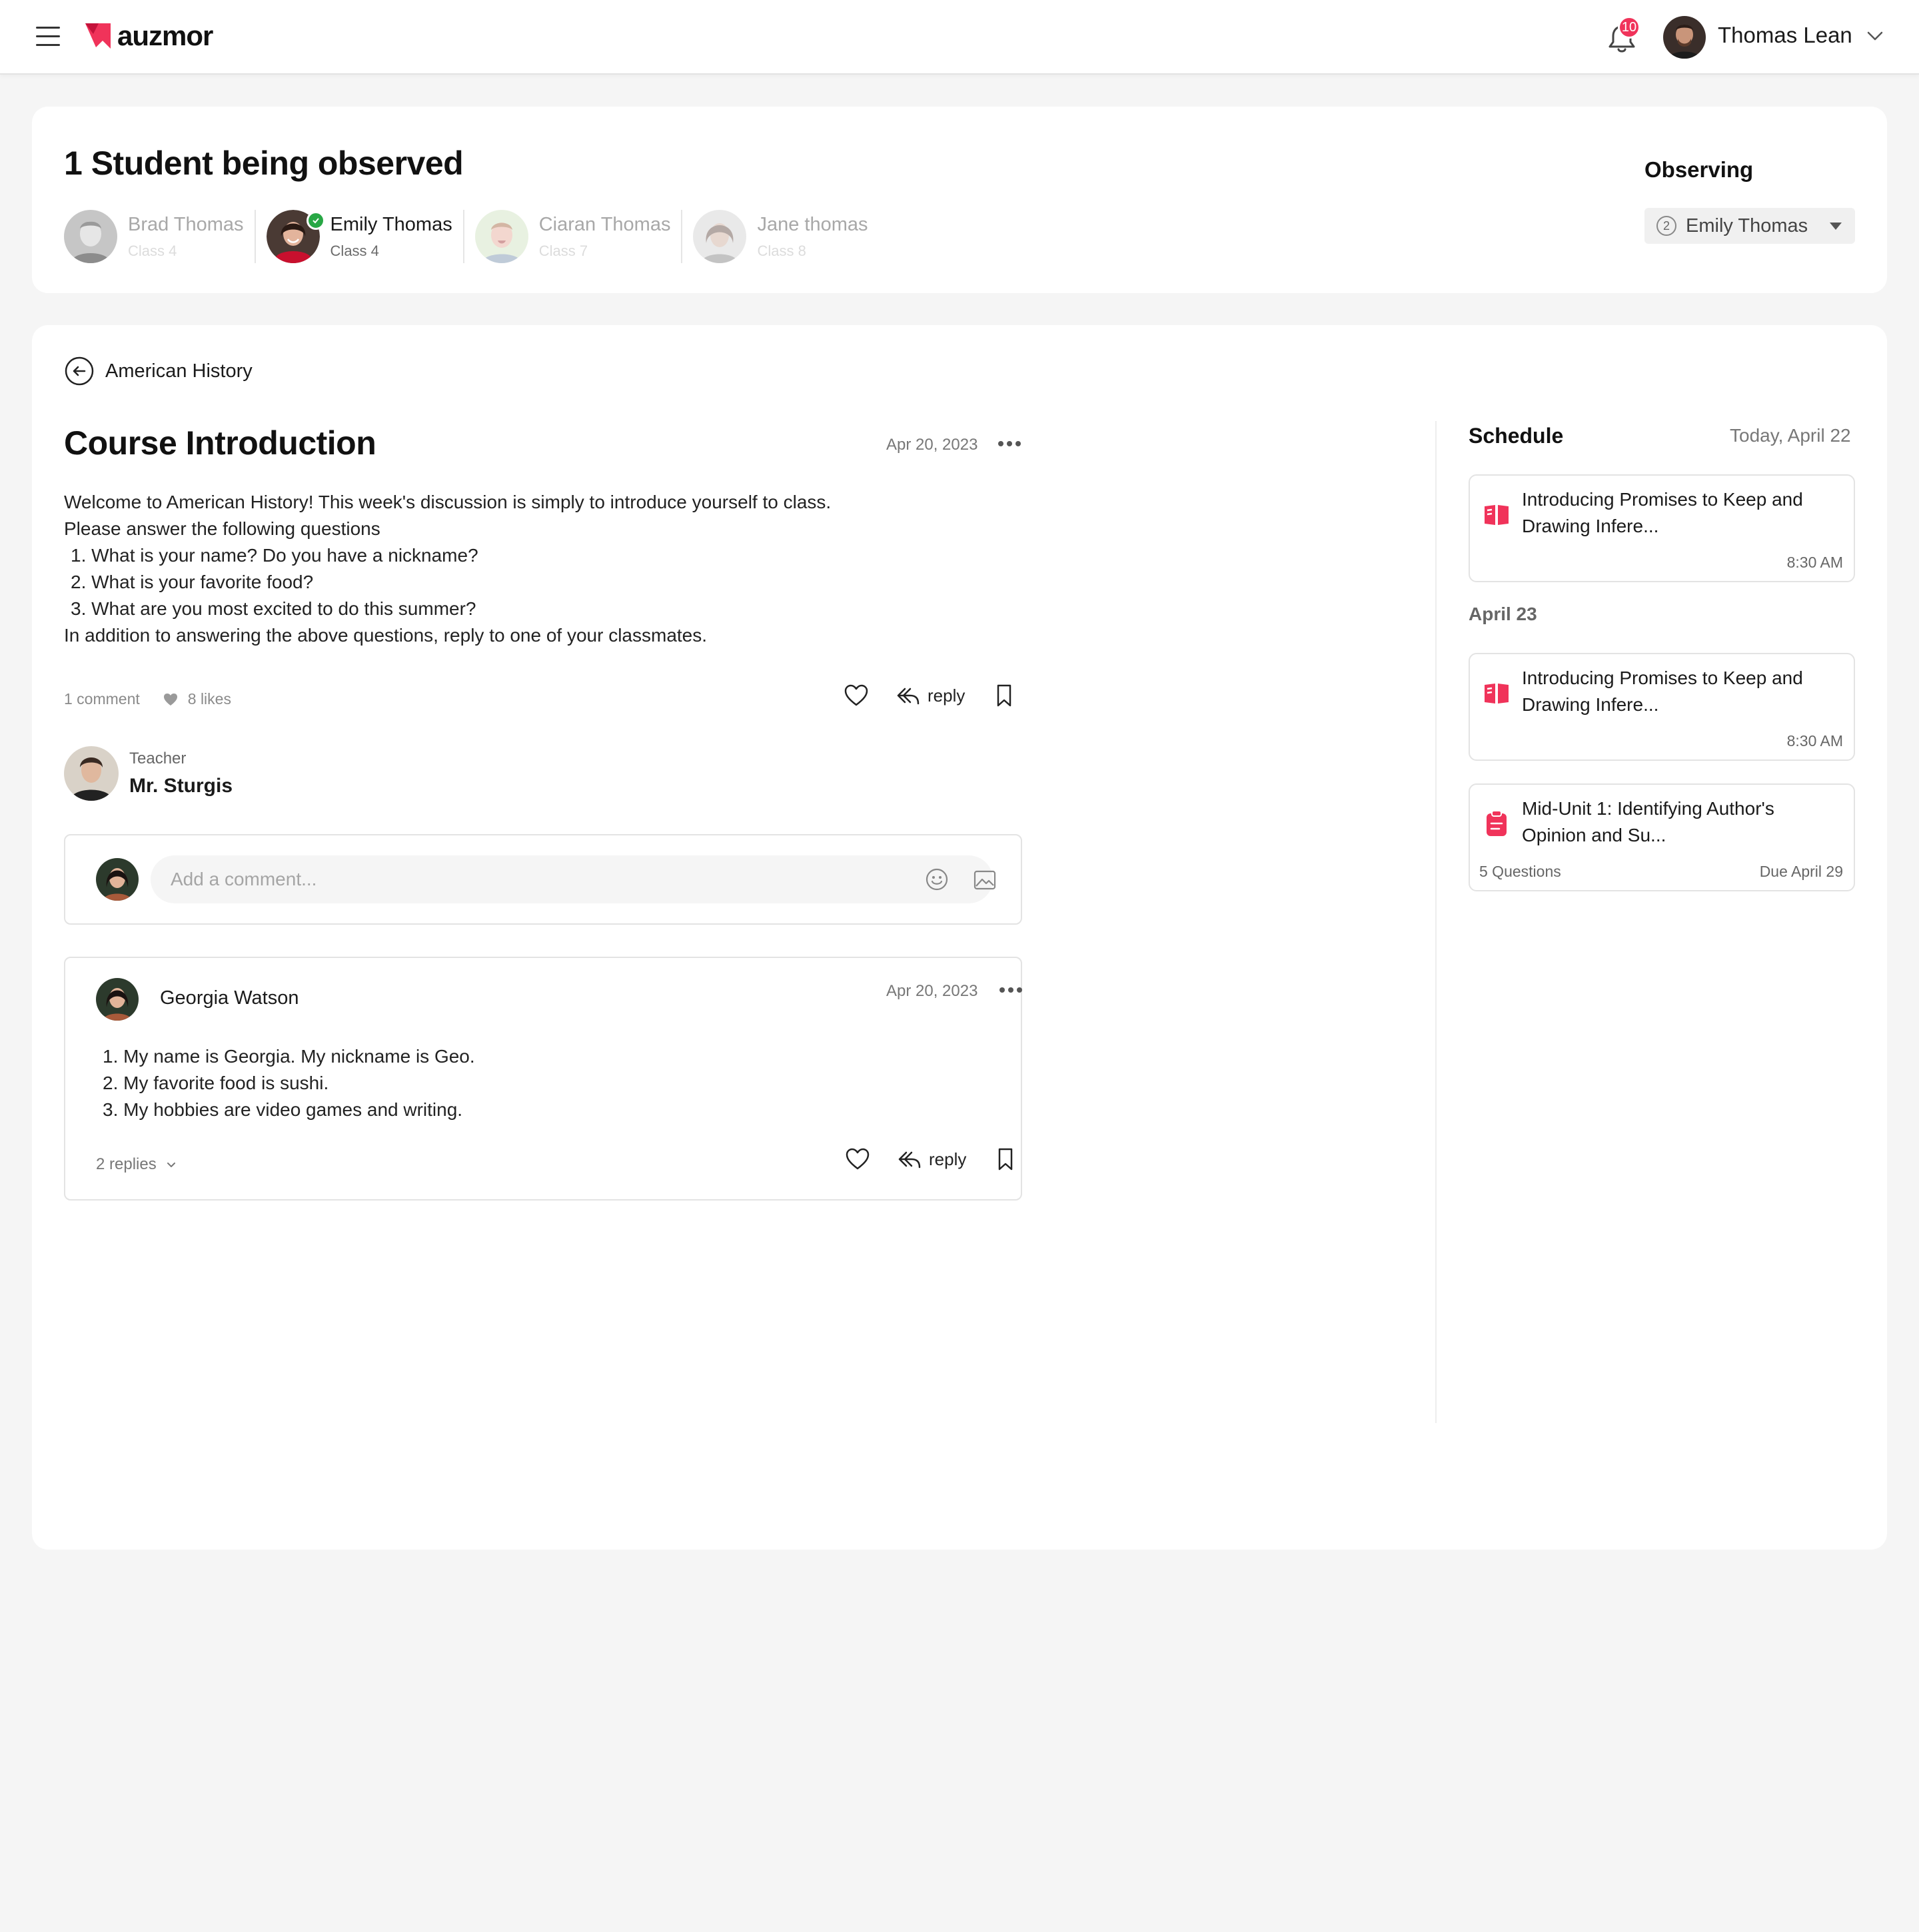  What do you see at coordinates (812, 224) in the screenshot?
I see `student-name: Jane thomas` at bounding box center [812, 224].